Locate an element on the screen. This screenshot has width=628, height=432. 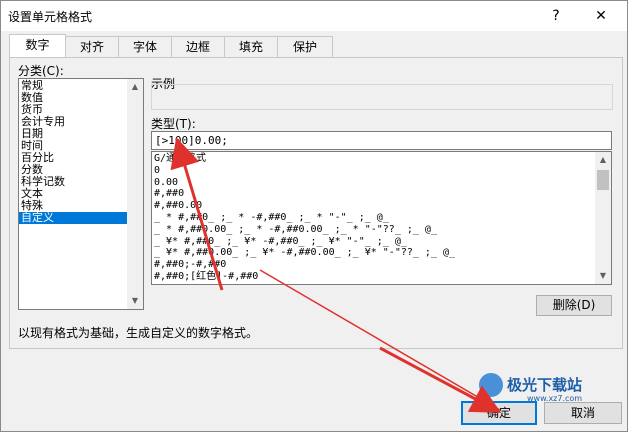
tab-number: 数字 is located at coordinates (37, 45).